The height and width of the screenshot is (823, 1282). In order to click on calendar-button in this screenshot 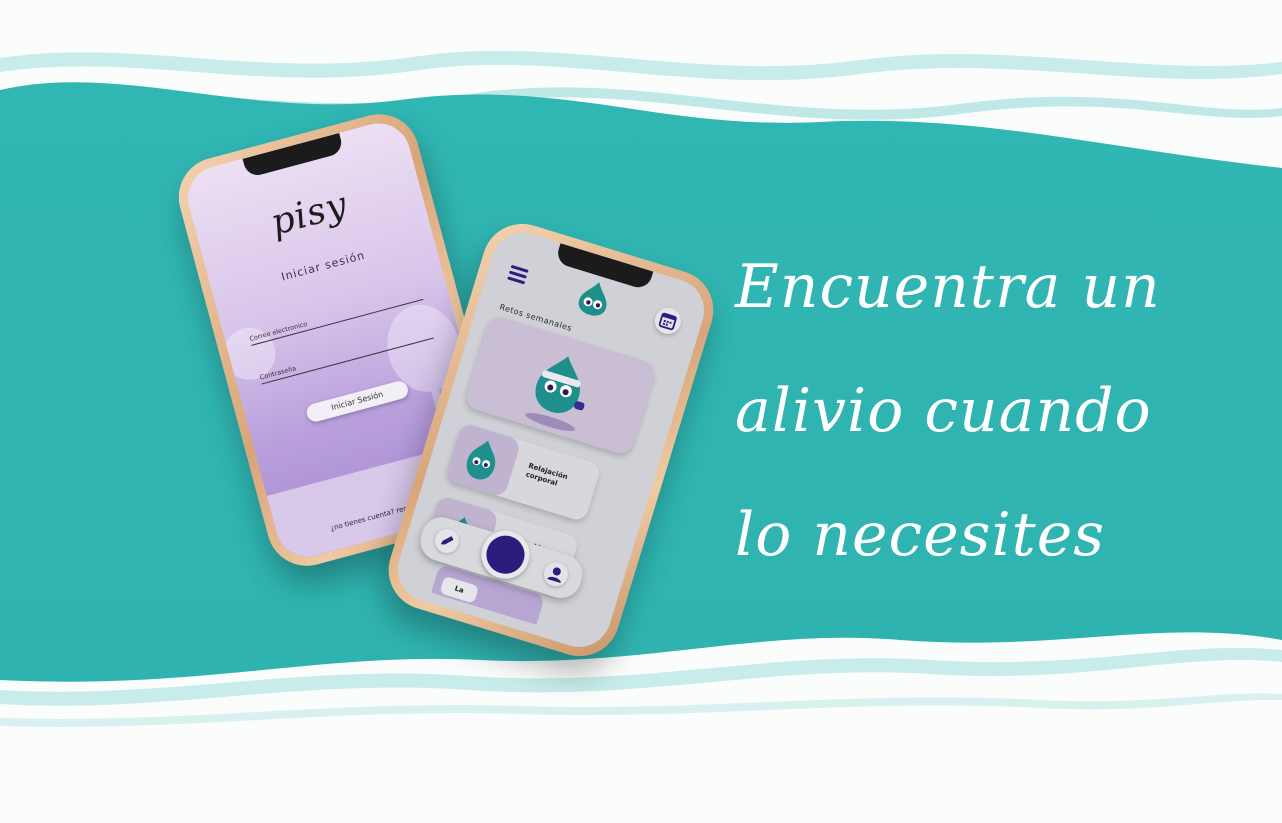, I will do `click(668, 321)`.